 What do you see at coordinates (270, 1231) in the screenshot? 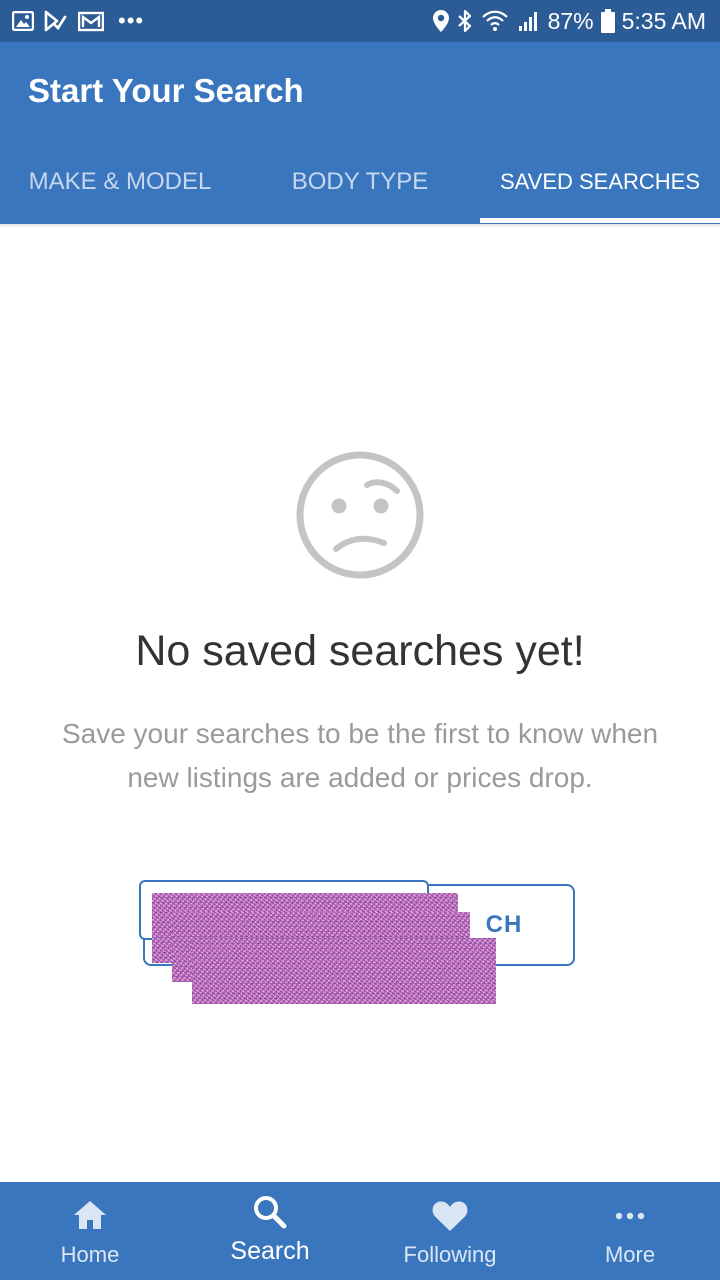
I see `nav-search: Search` at bounding box center [270, 1231].